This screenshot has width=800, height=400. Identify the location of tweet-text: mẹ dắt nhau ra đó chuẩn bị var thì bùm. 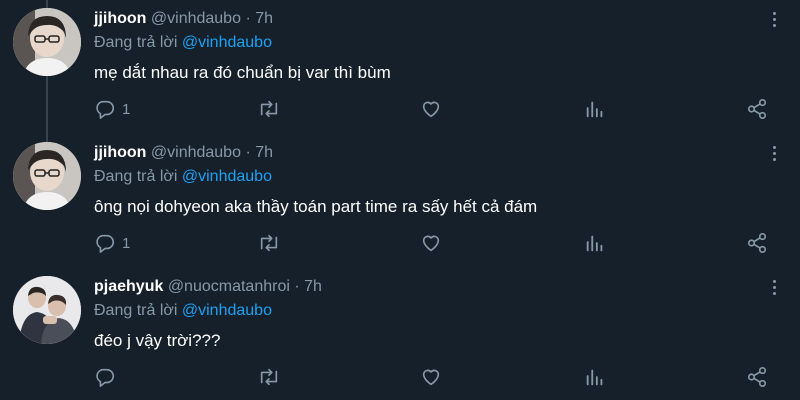
(242, 72).